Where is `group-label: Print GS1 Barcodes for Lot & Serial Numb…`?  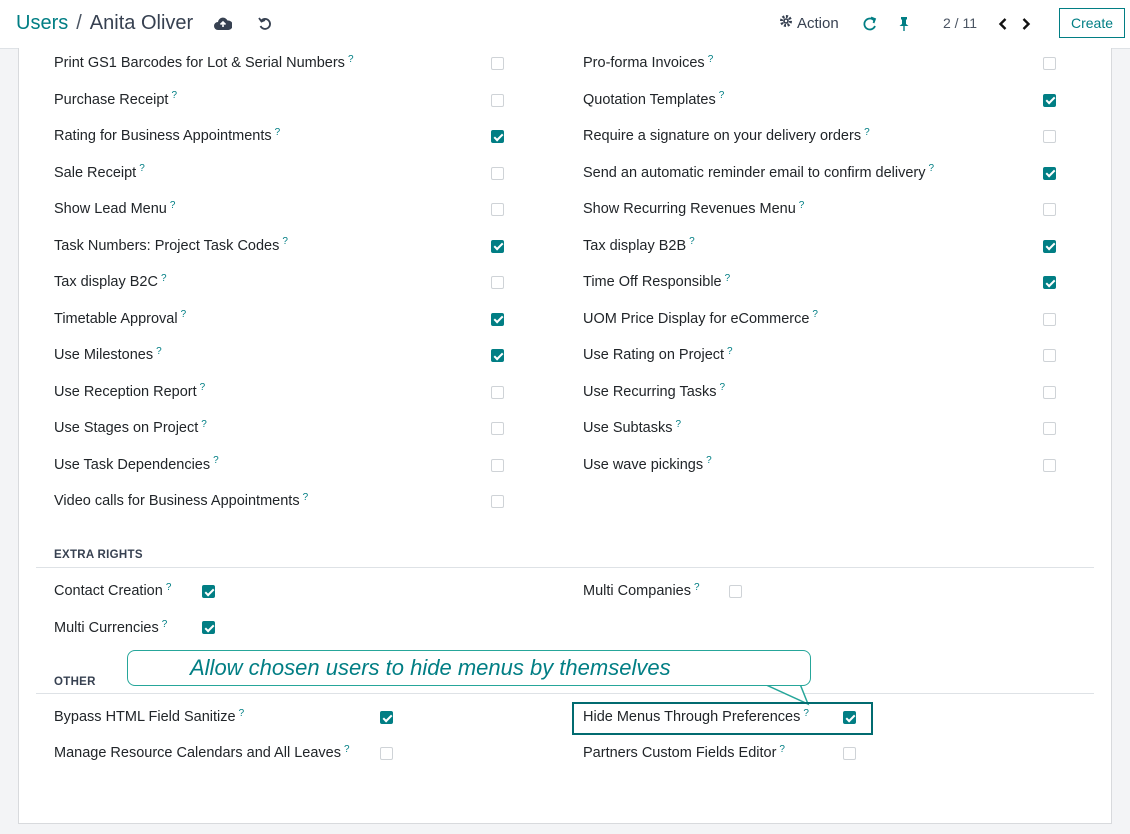 group-label: Print GS1 Barcodes for Lot & Serial Numb… is located at coordinates (199, 63).